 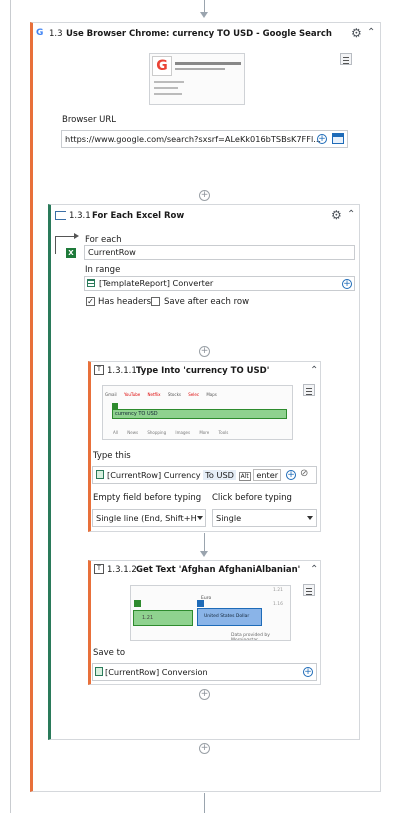 What do you see at coordinates (112, 456) in the screenshot?
I see `type-this-label: Type this` at bounding box center [112, 456].